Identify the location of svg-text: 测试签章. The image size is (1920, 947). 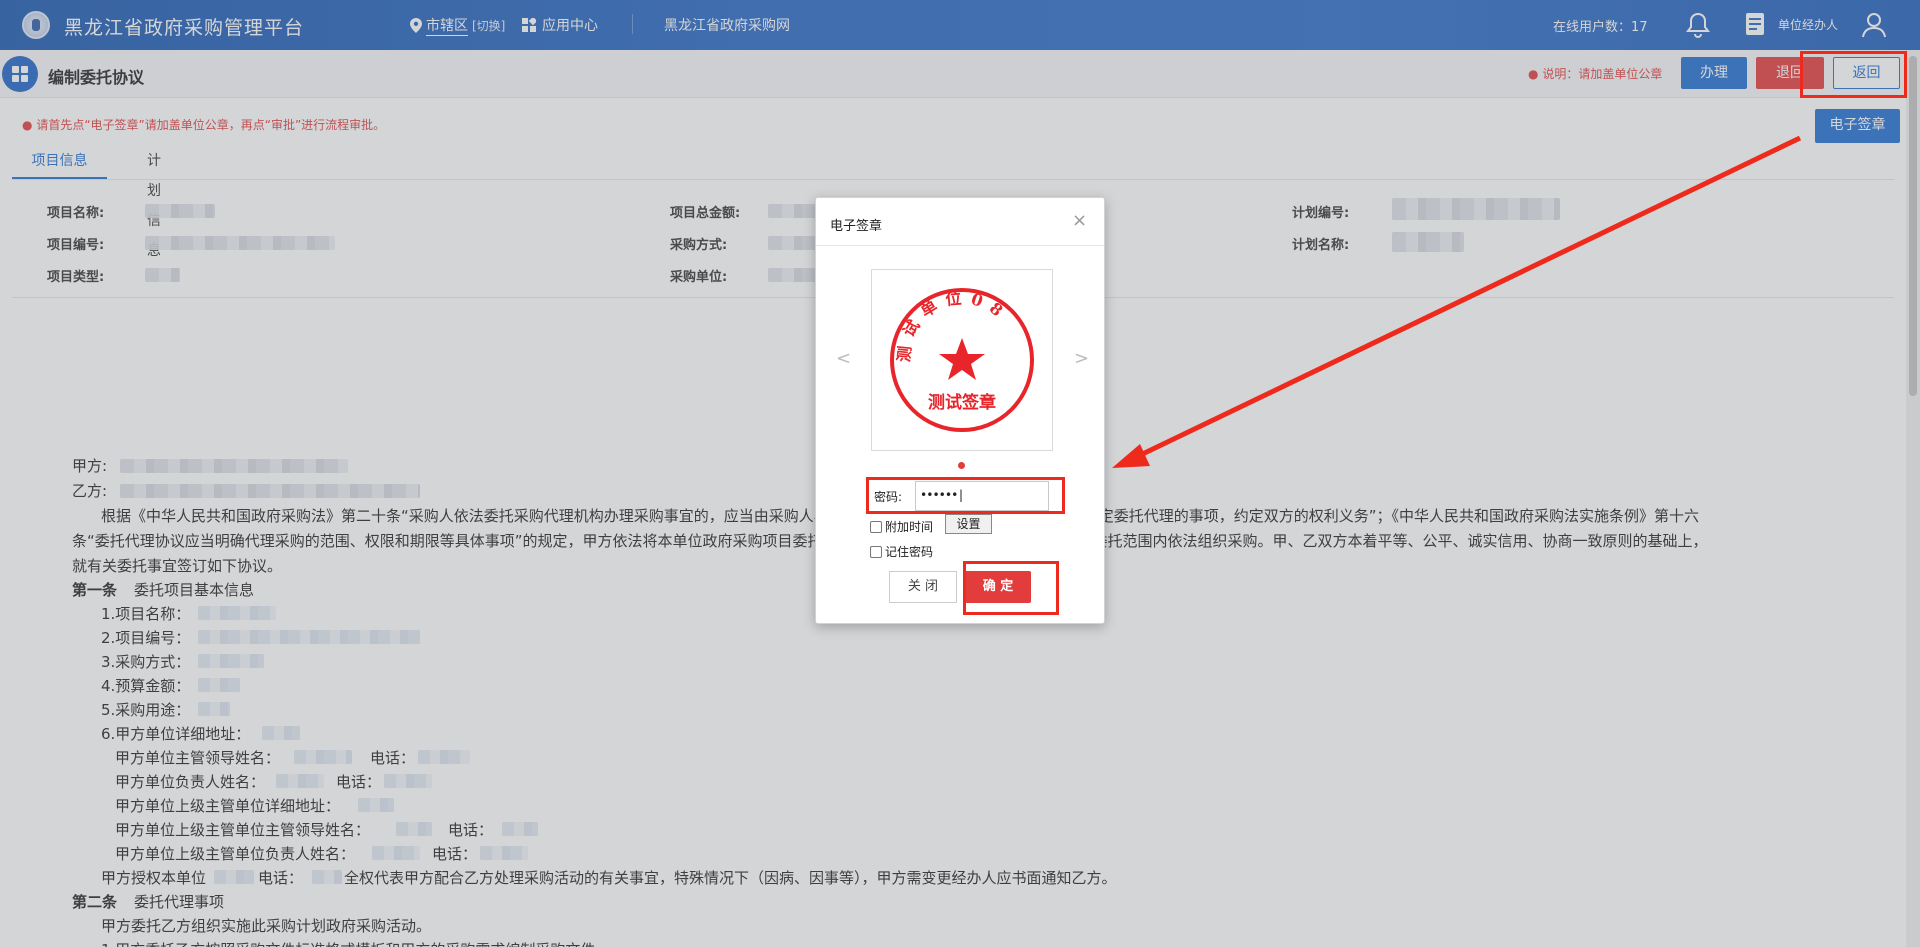
(962, 402).